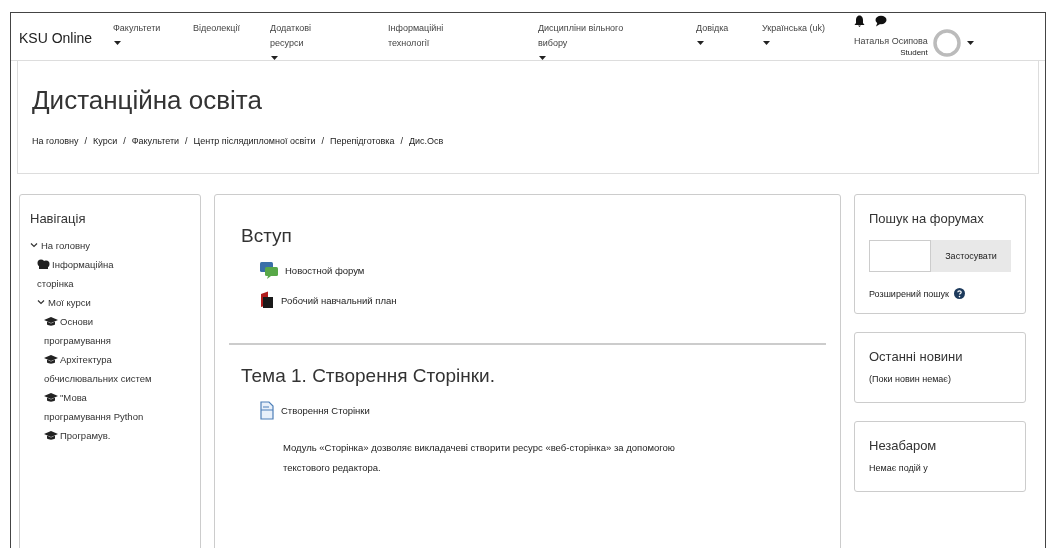  Describe the element at coordinates (105, 141) in the screenshot. I see `breadcrumb-link: Курси` at that location.